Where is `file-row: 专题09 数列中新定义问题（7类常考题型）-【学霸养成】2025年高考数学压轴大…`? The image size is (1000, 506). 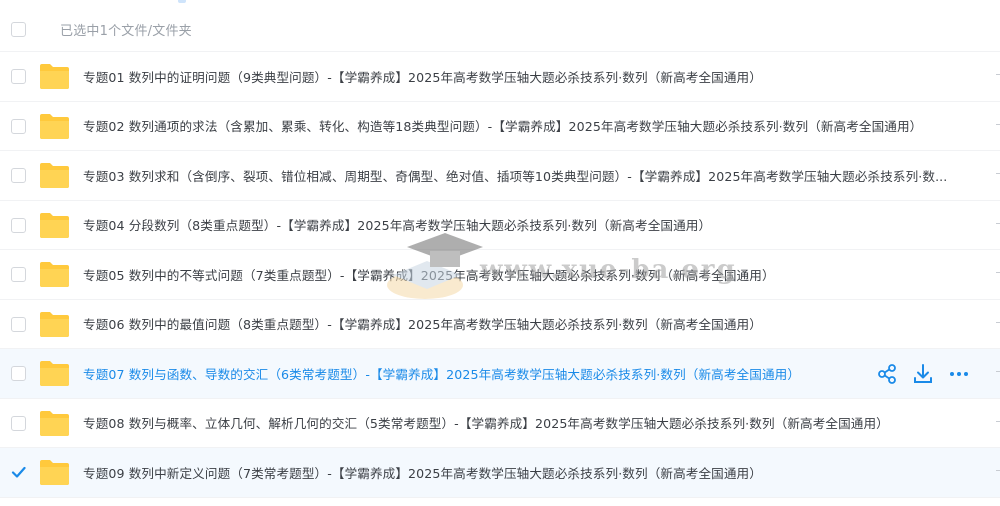
file-row: 专题09 数列中新定义问题（7类常考题型）-【学霸养成】2025年高考数学压轴大… is located at coordinates (500, 473).